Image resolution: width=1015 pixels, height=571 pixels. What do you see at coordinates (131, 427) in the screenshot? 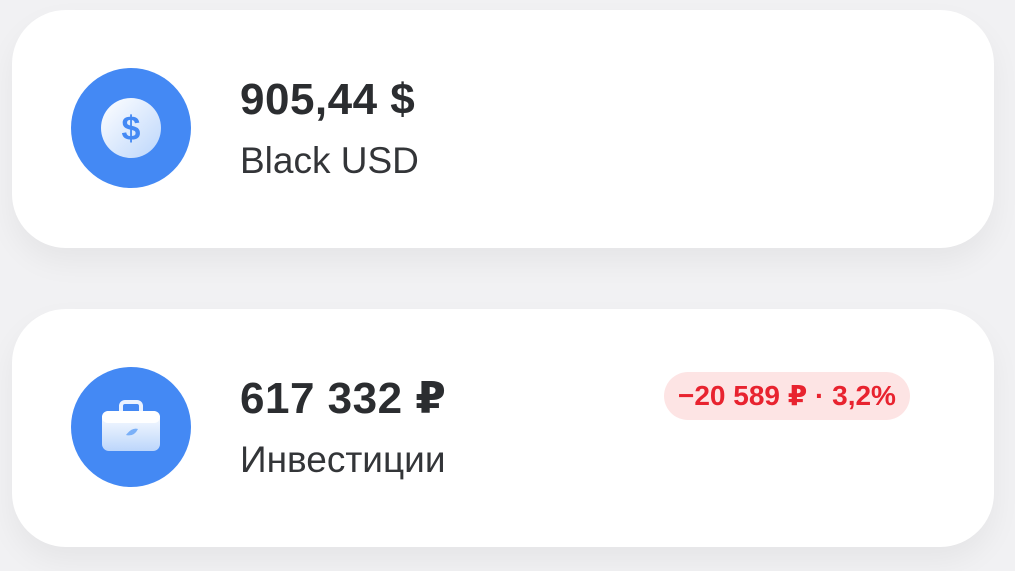
I see `briefcase-icon` at bounding box center [131, 427].